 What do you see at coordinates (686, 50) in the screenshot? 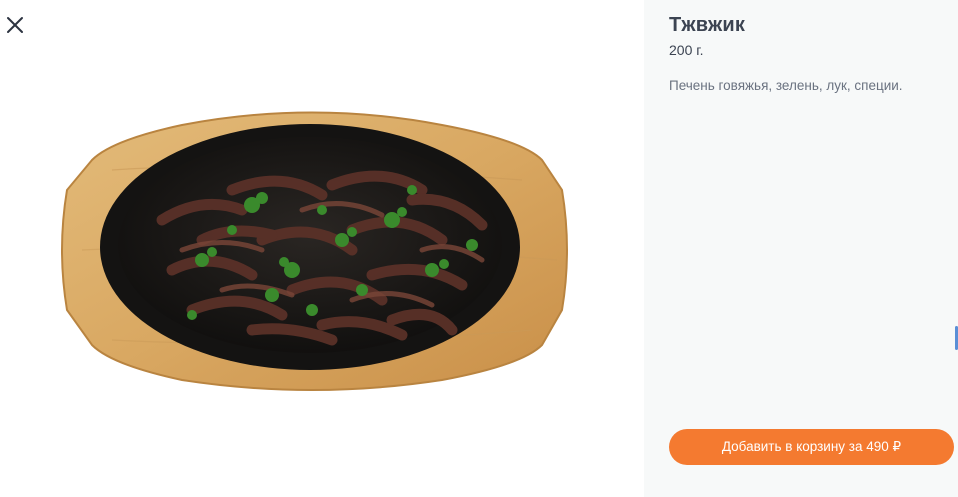
I see `product-weight: 200 г.` at bounding box center [686, 50].